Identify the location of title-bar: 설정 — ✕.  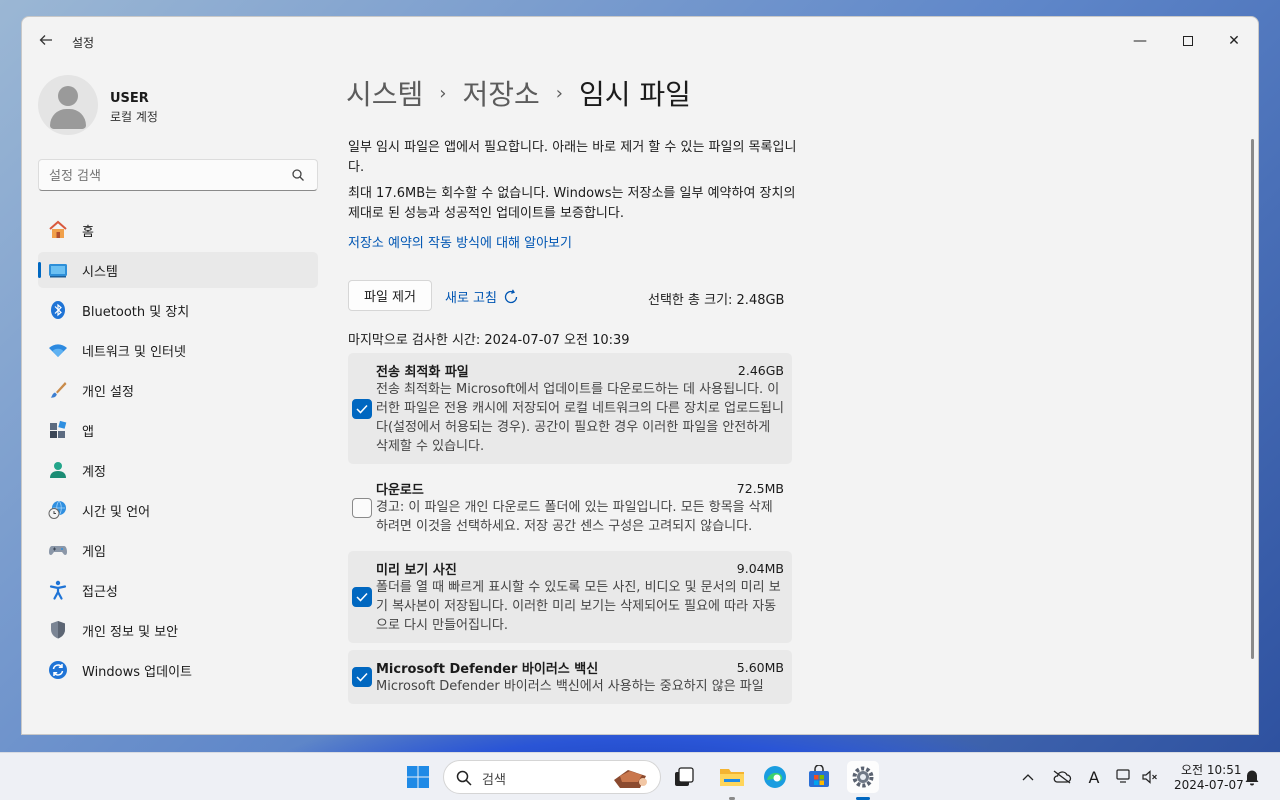
(640, 41).